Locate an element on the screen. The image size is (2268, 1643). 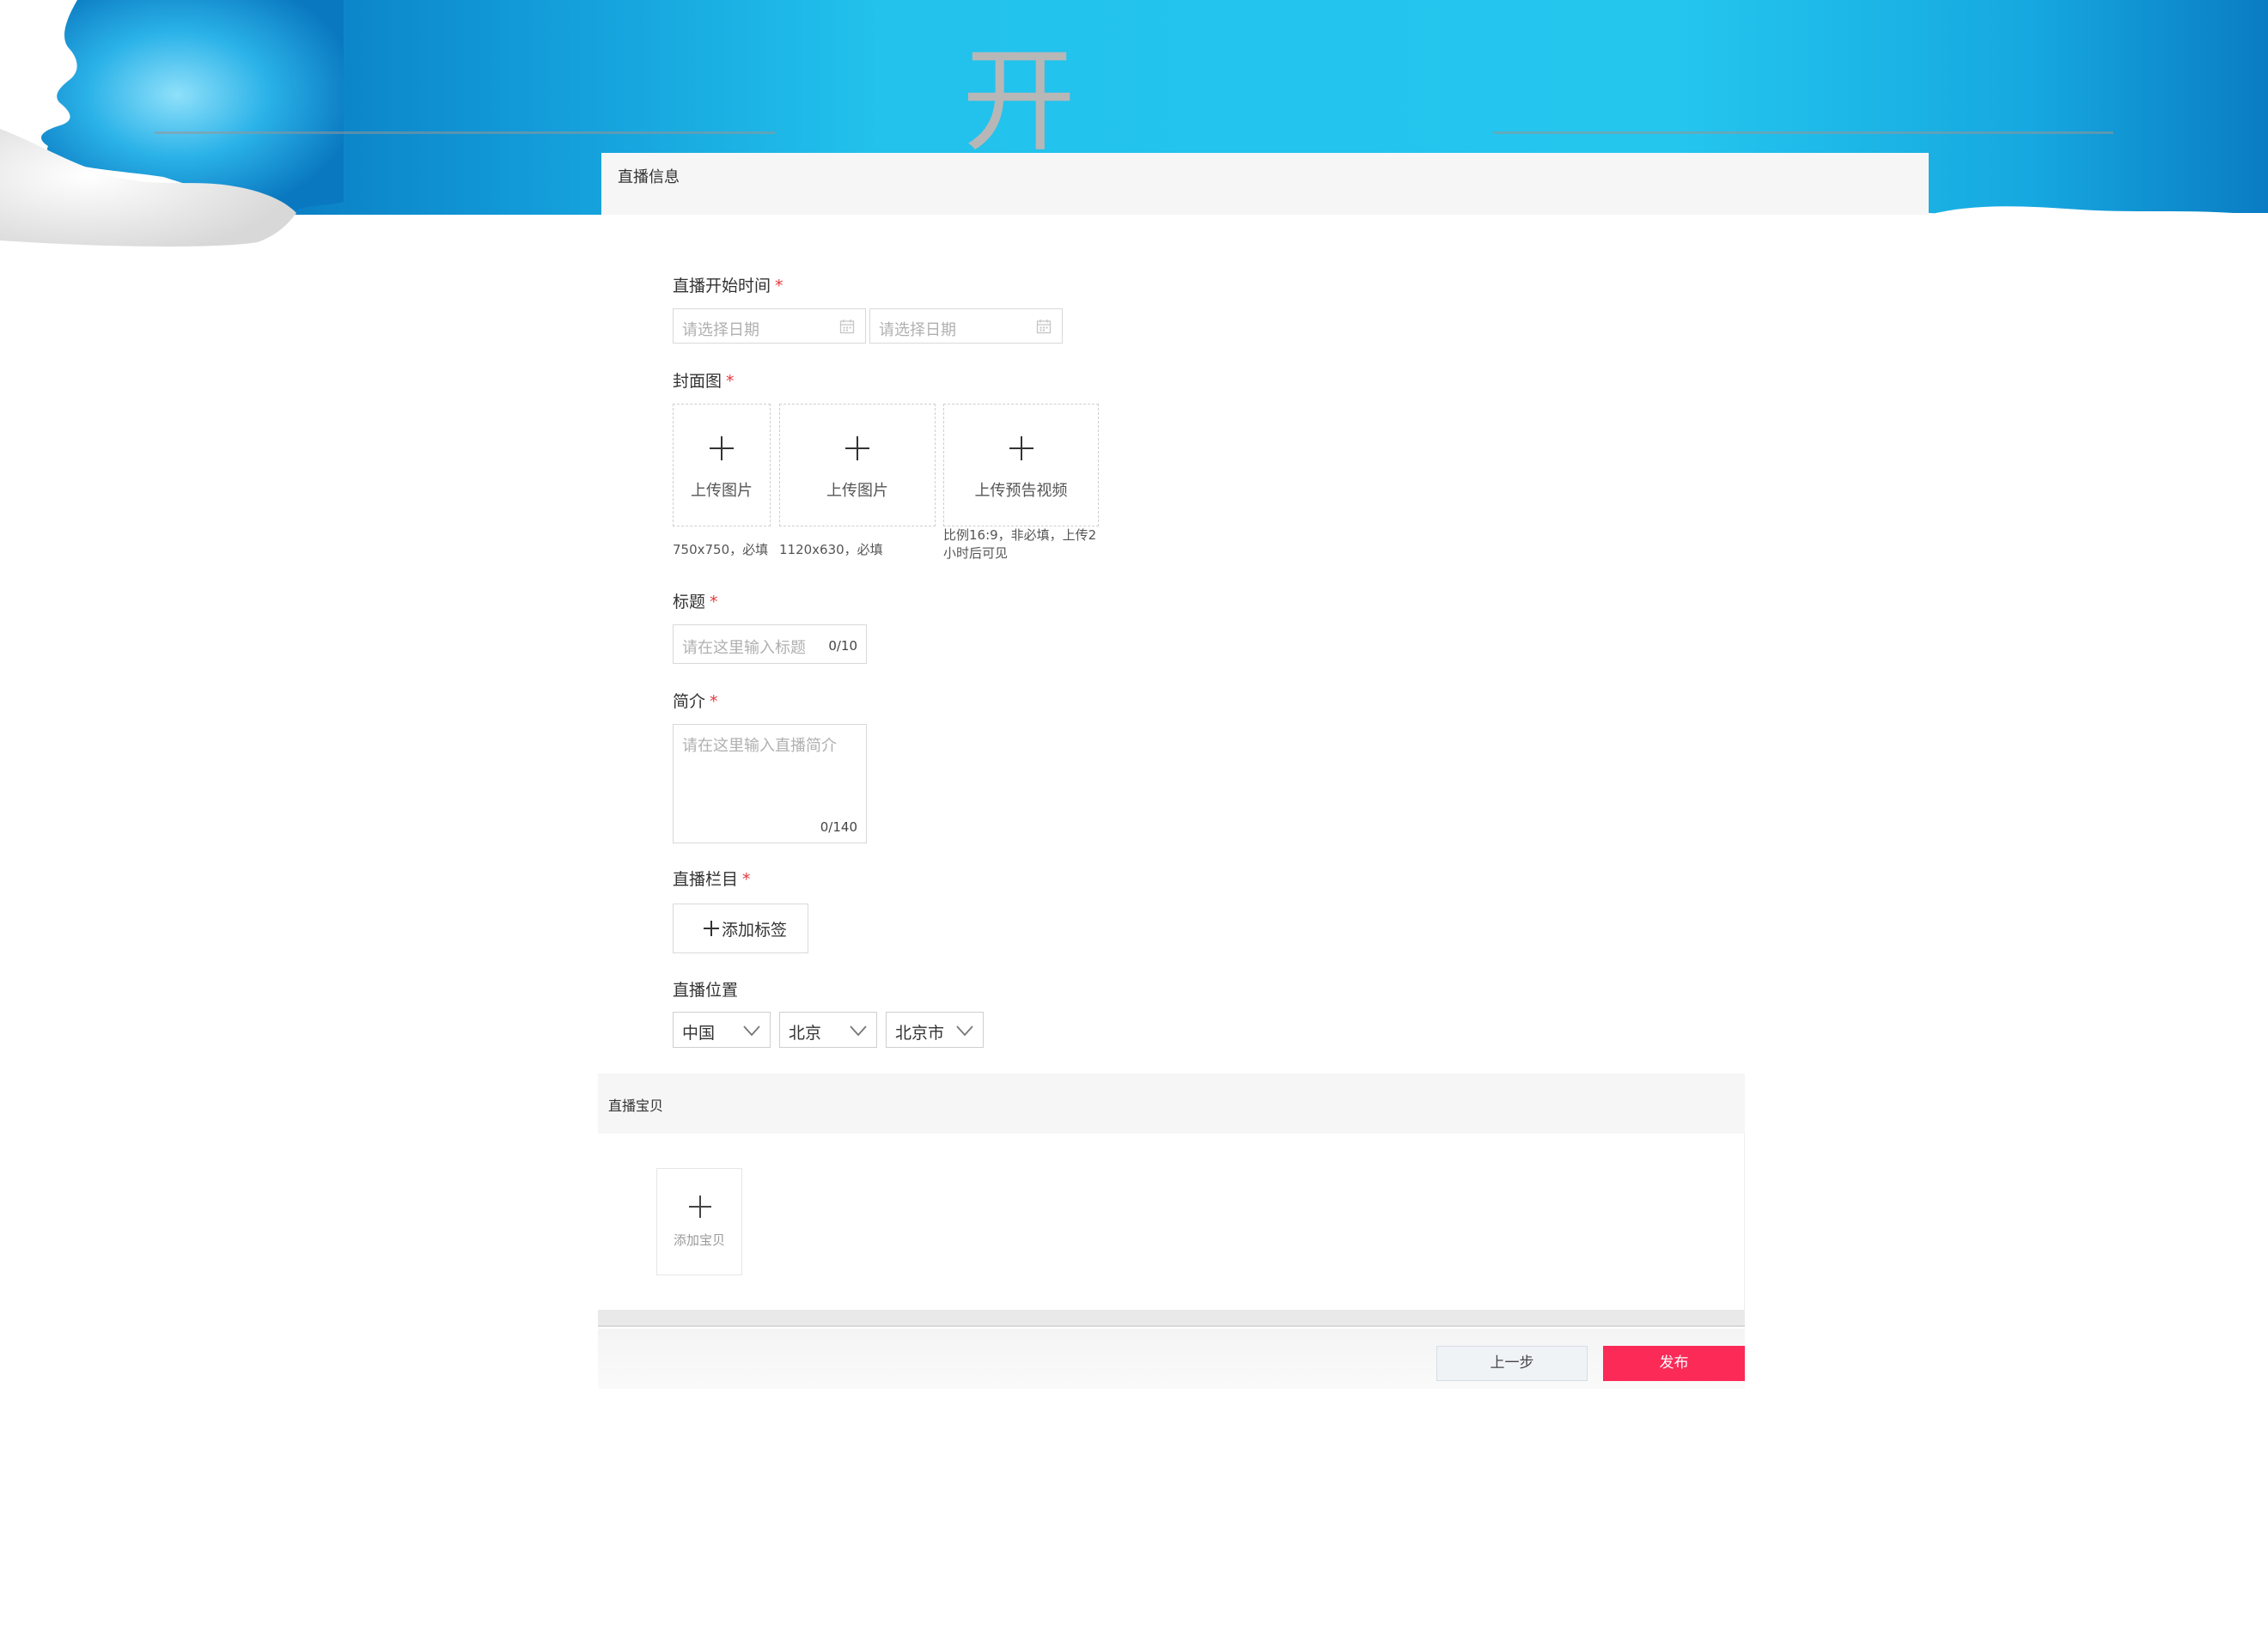
province-value: 北京 is located at coordinates (805, 1033).